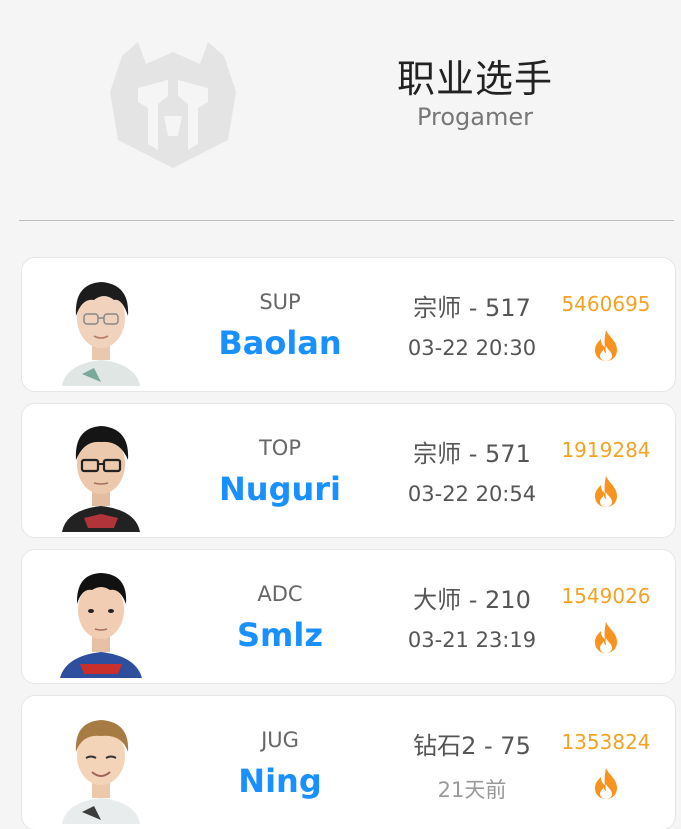  Describe the element at coordinates (346, 220) in the screenshot. I see `header-divider` at that location.